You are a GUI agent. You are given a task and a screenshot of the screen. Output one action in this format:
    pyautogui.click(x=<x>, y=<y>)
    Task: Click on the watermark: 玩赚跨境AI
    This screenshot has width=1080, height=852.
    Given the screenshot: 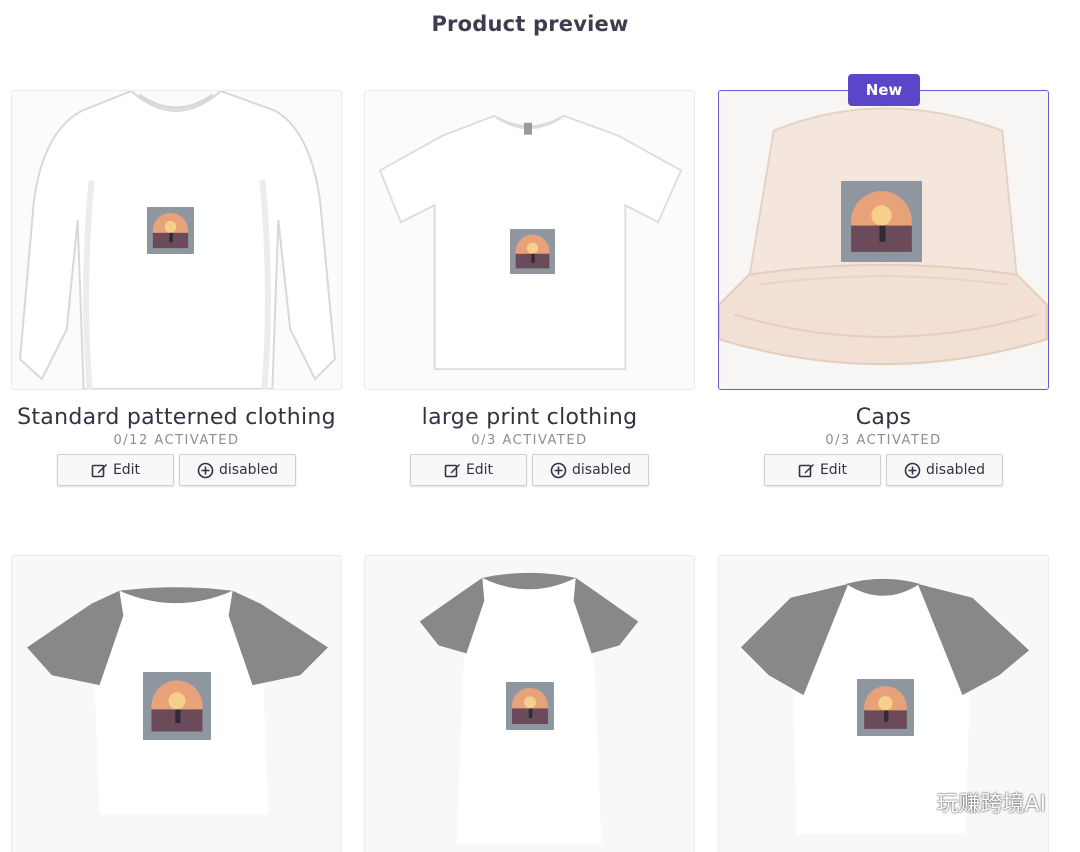 What is the action you would take?
    pyautogui.click(x=968, y=802)
    